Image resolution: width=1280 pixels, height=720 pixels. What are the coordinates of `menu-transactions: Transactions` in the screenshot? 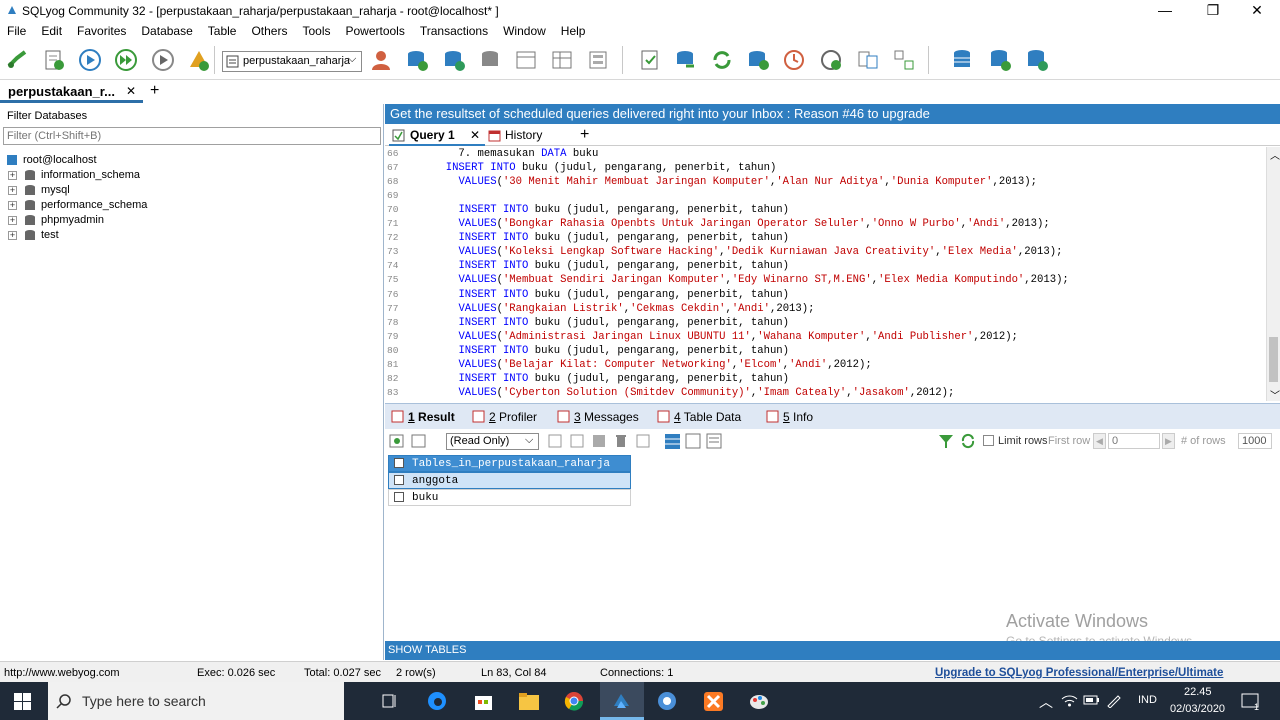 It's located at (454, 30).